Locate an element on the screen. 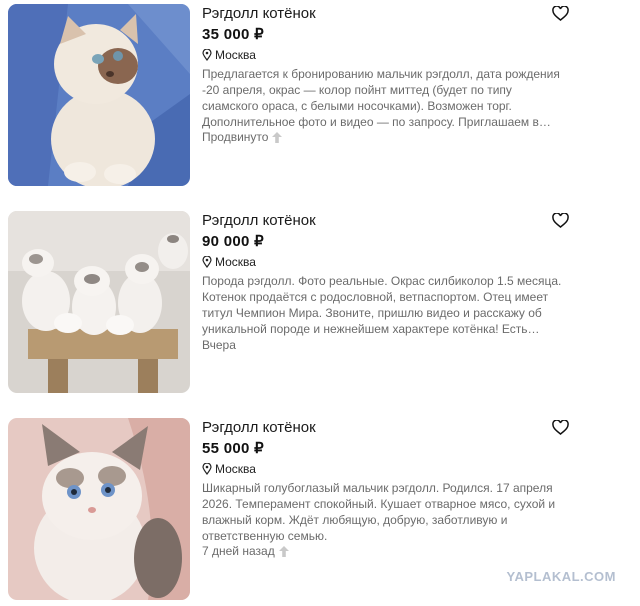 The image size is (640, 606). listing-meta: Продвинуто is located at coordinates (242, 137).